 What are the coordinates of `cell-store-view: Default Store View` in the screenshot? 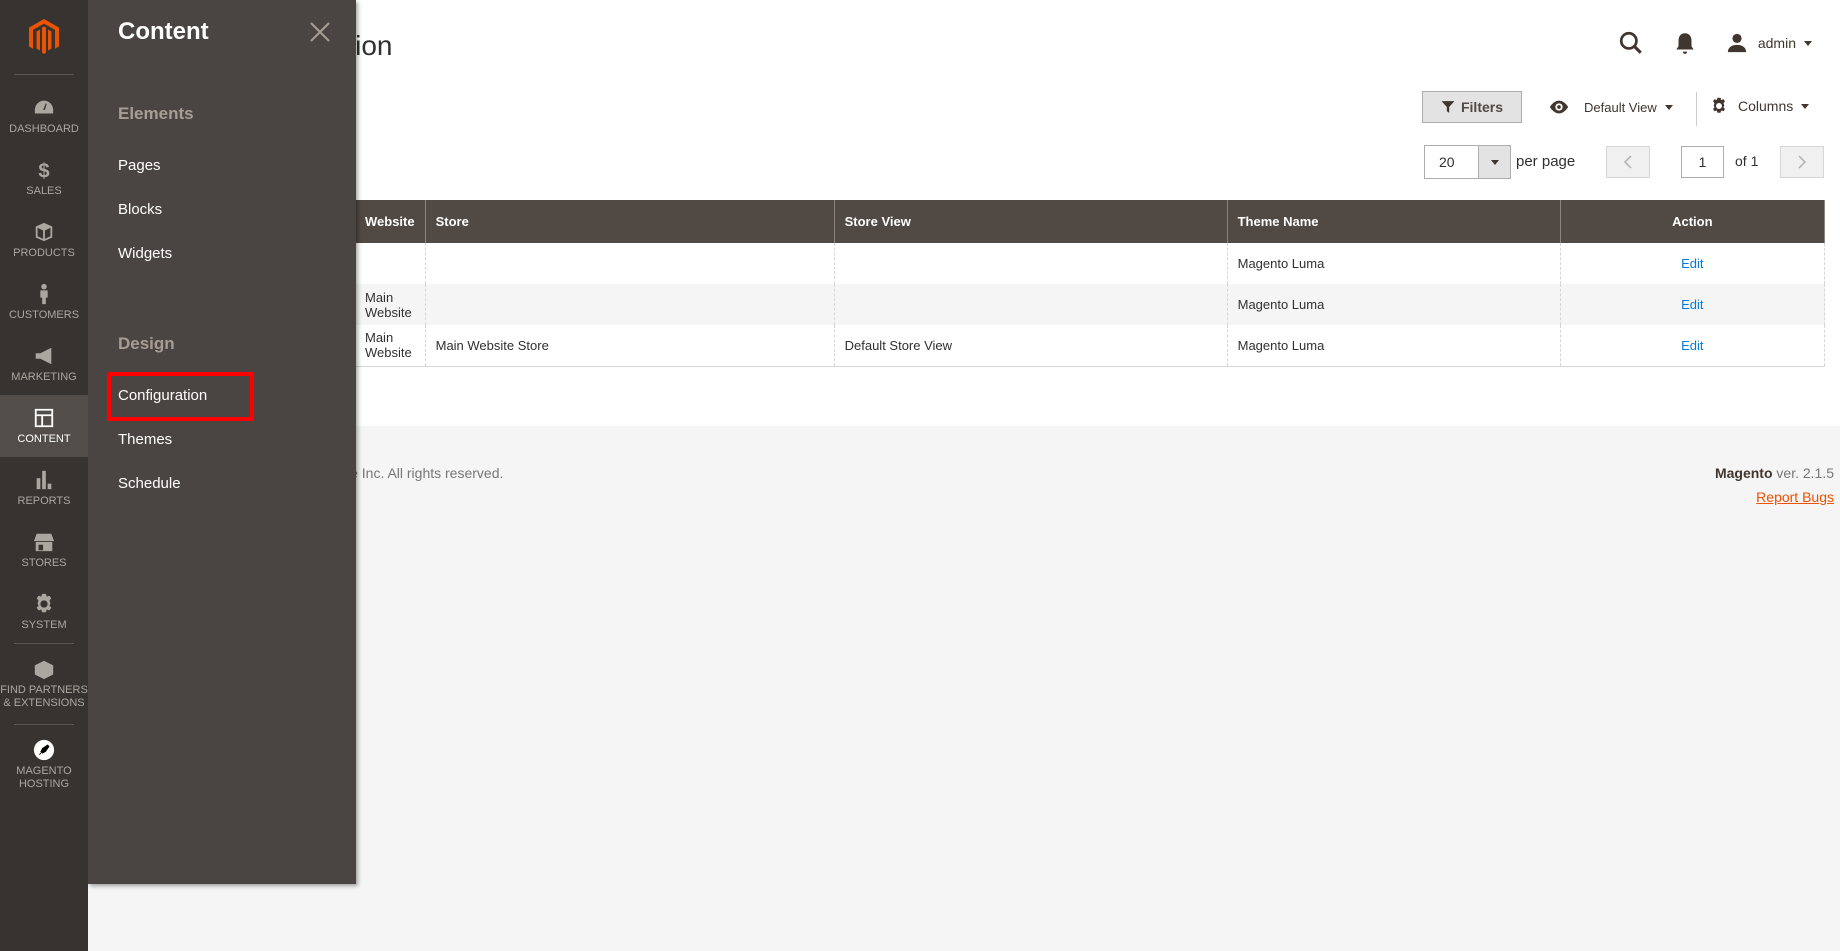 It's located at (1030, 346).